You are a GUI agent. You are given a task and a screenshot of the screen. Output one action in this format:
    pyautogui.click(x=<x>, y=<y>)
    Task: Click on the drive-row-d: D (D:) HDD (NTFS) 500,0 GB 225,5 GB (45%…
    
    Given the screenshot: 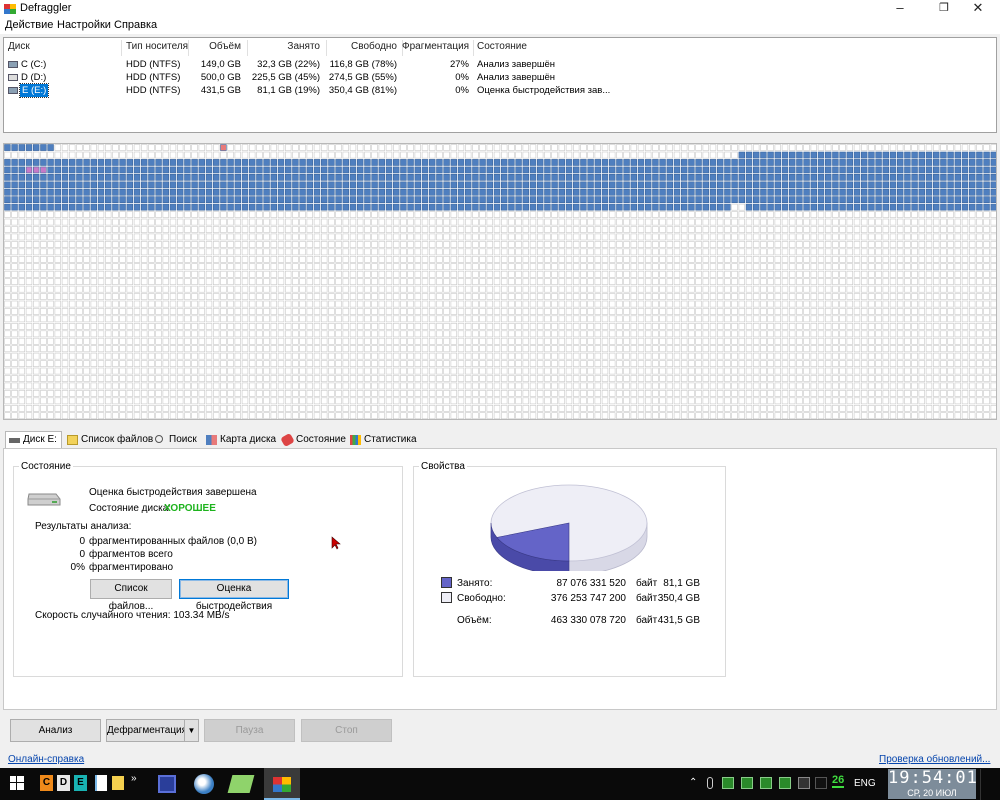 What is the action you would take?
    pyautogui.click(x=501, y=77)
    